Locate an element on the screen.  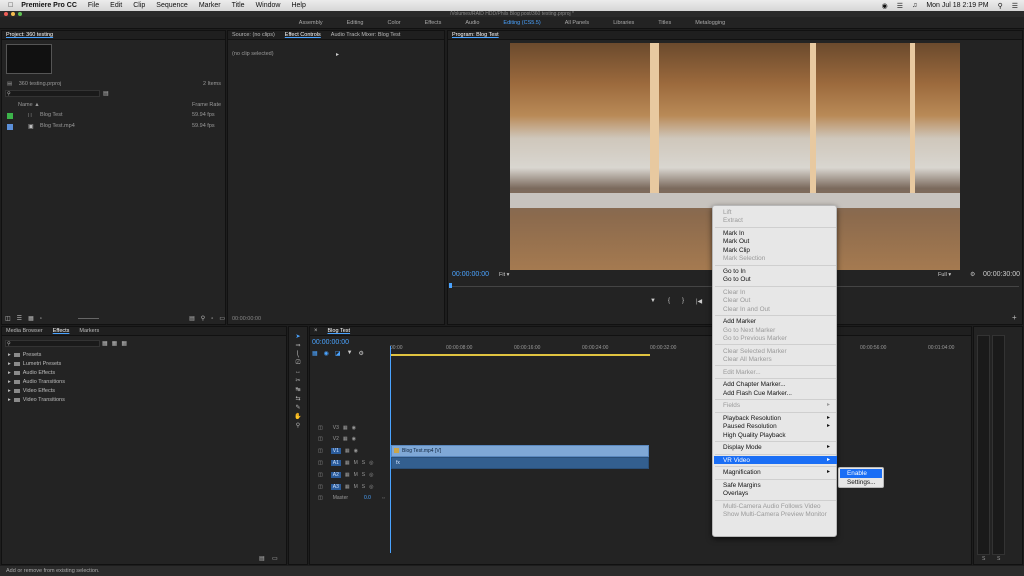
tab-media-browser: Media Browser is located at coordinates (24, 331).